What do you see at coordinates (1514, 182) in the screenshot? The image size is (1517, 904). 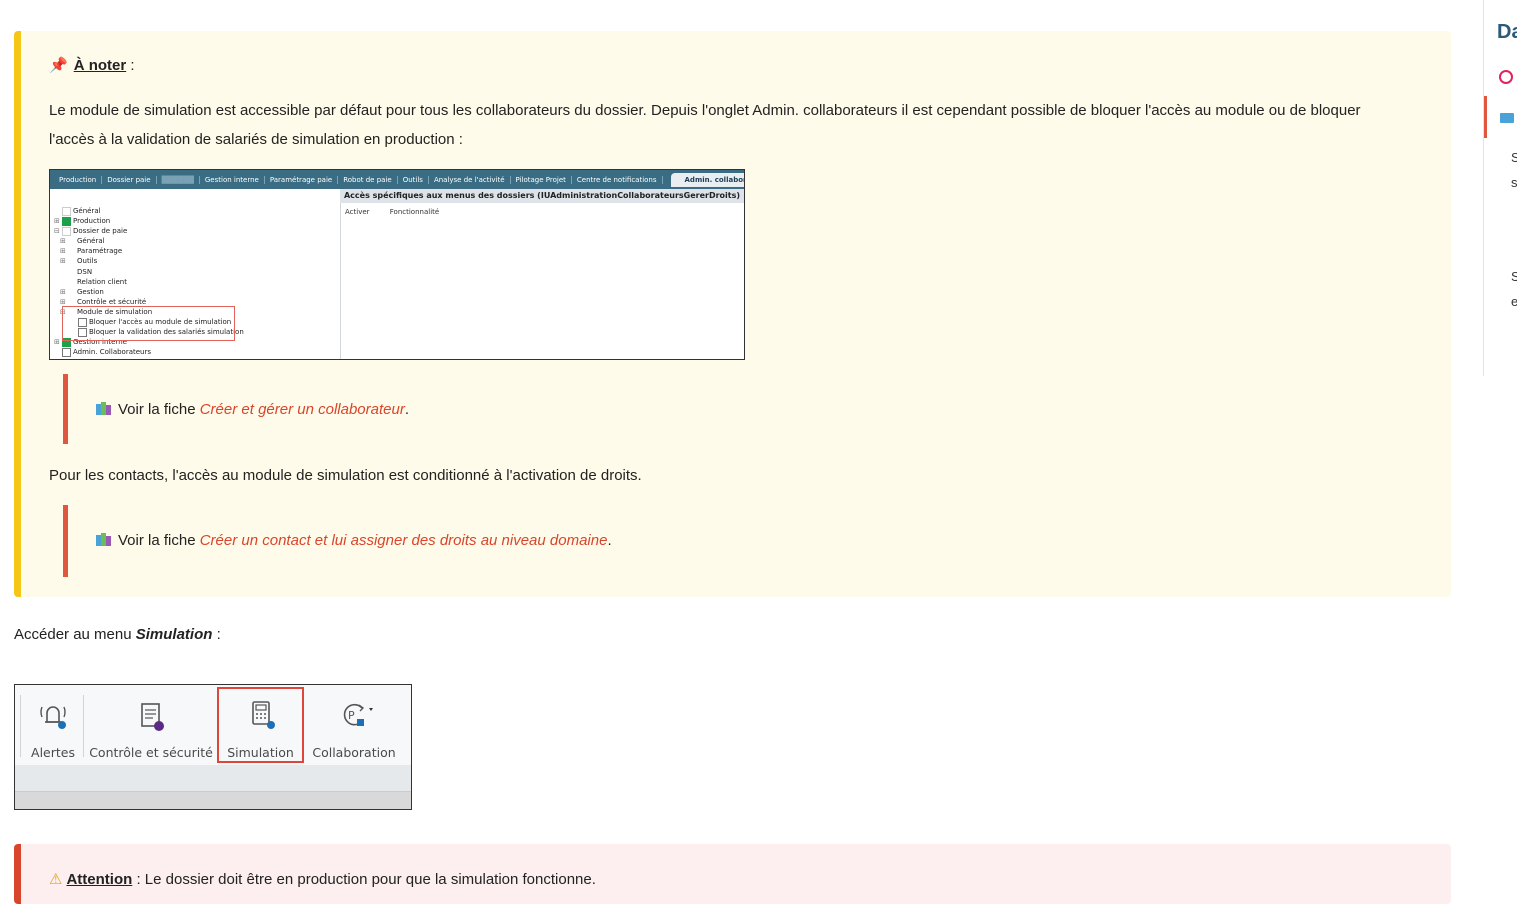 I see `sidebar-text: s` at bounding box center [1514, 182].